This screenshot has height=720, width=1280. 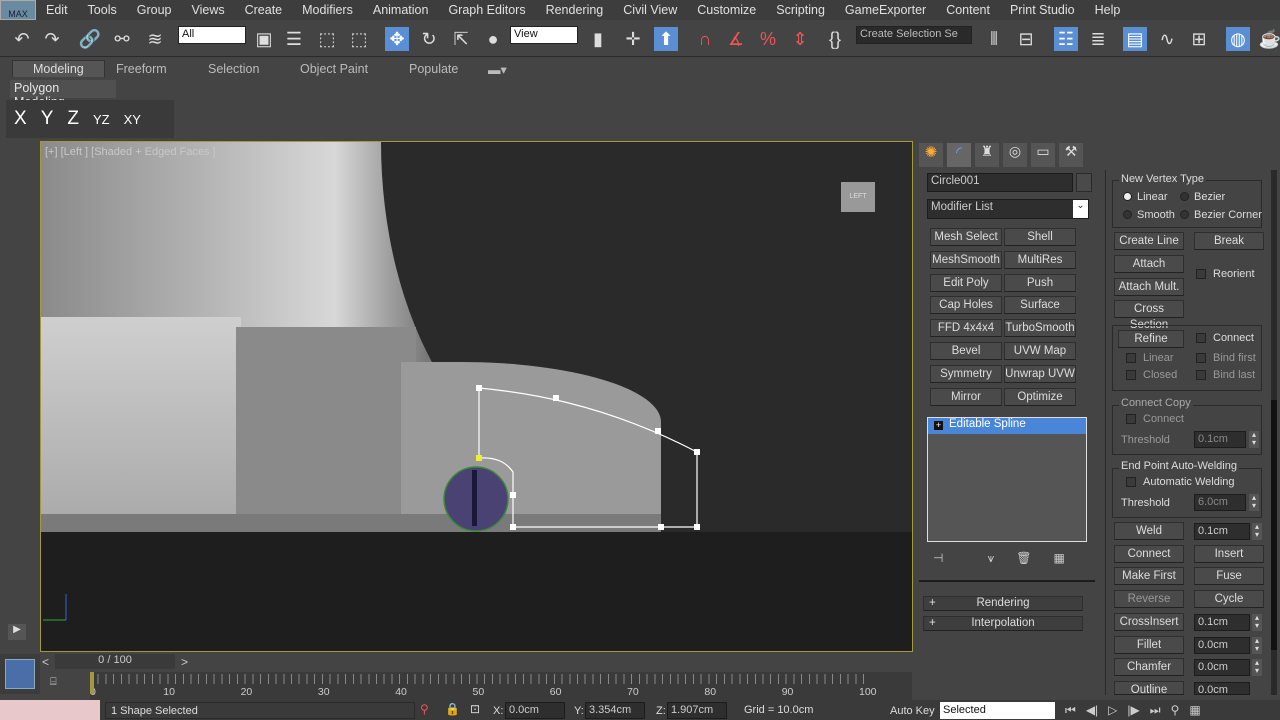 I want to click on radio-smooth, so click(x=1127, y=214).